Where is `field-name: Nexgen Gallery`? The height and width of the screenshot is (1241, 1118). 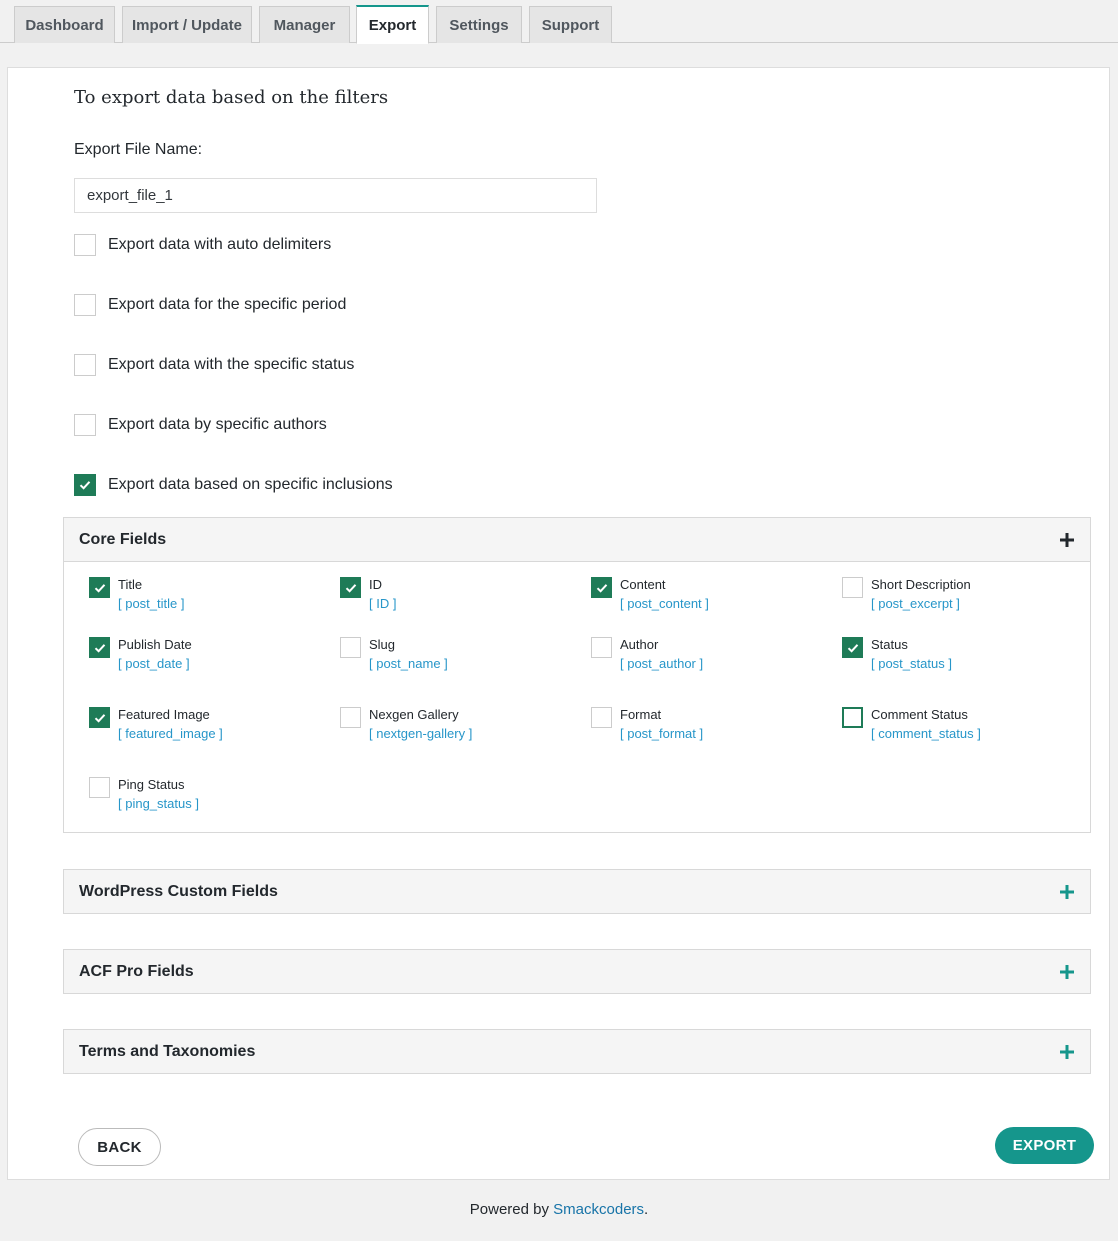
field-name: Nexgen Gallery is located at coordinates (414, 714).